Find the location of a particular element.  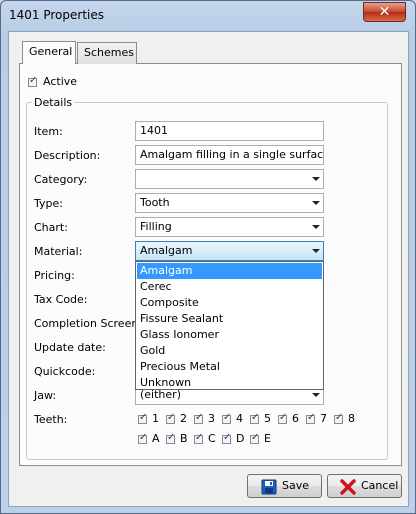

material-value: Amalgam is located at coordinates (166, 250).